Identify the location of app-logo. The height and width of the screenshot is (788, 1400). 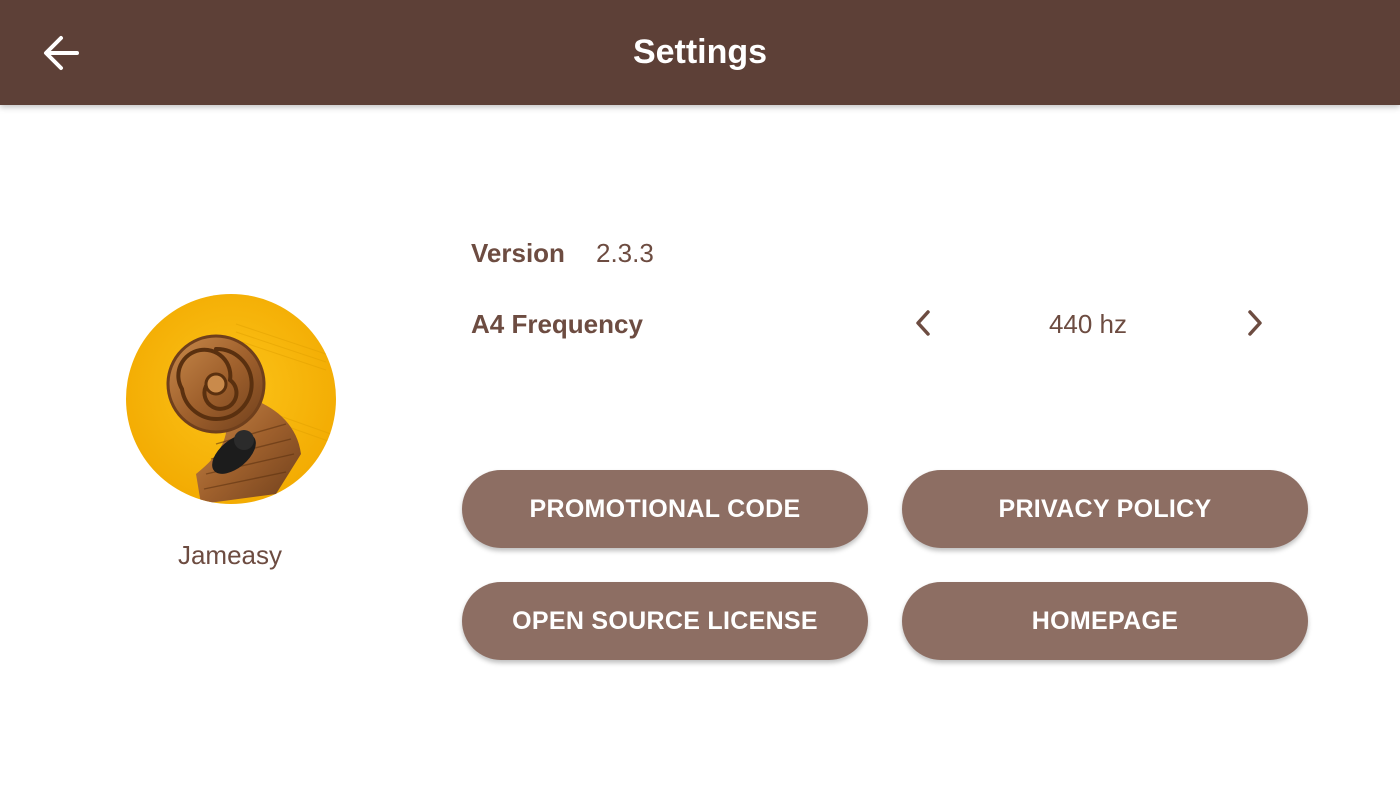
(231, 399).